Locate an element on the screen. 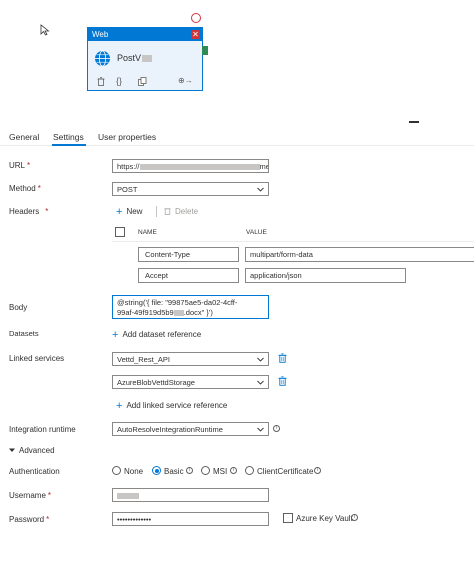 Image resolution: width=474 pixels, height=582 pixels. password-label: Password * is located at coordinates (29, 519).